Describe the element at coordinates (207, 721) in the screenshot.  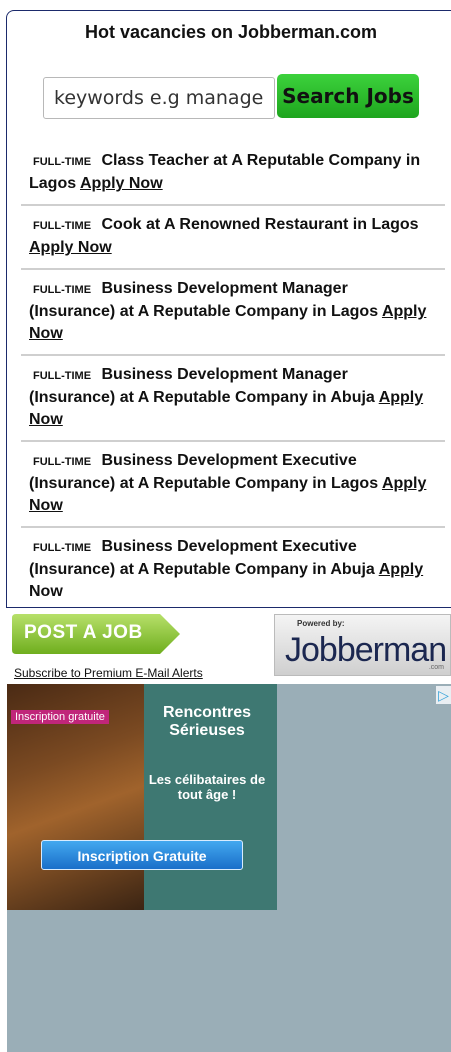
I see `ad-headline: Rencontres Sérieuses` at that location.